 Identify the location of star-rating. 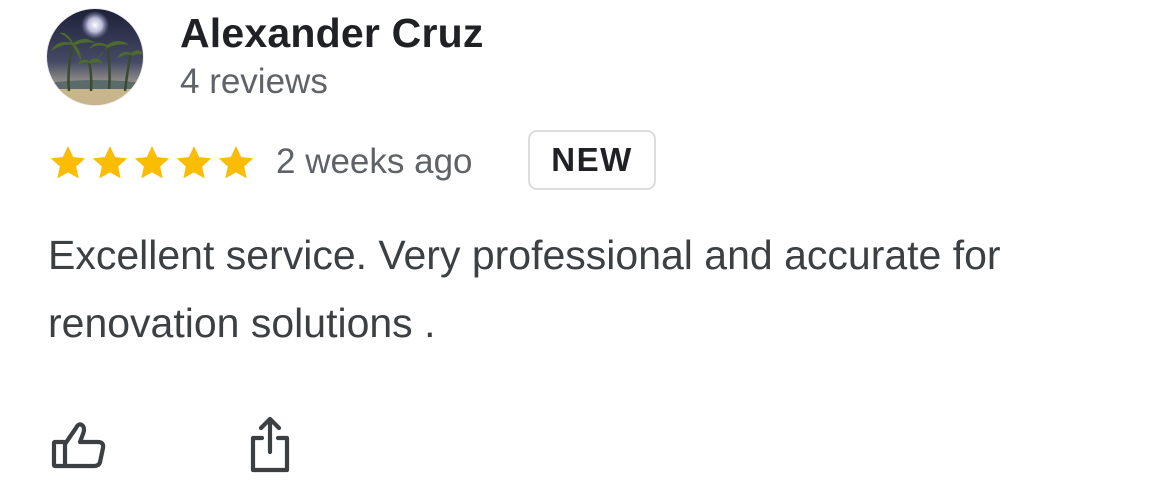
(152, 163).